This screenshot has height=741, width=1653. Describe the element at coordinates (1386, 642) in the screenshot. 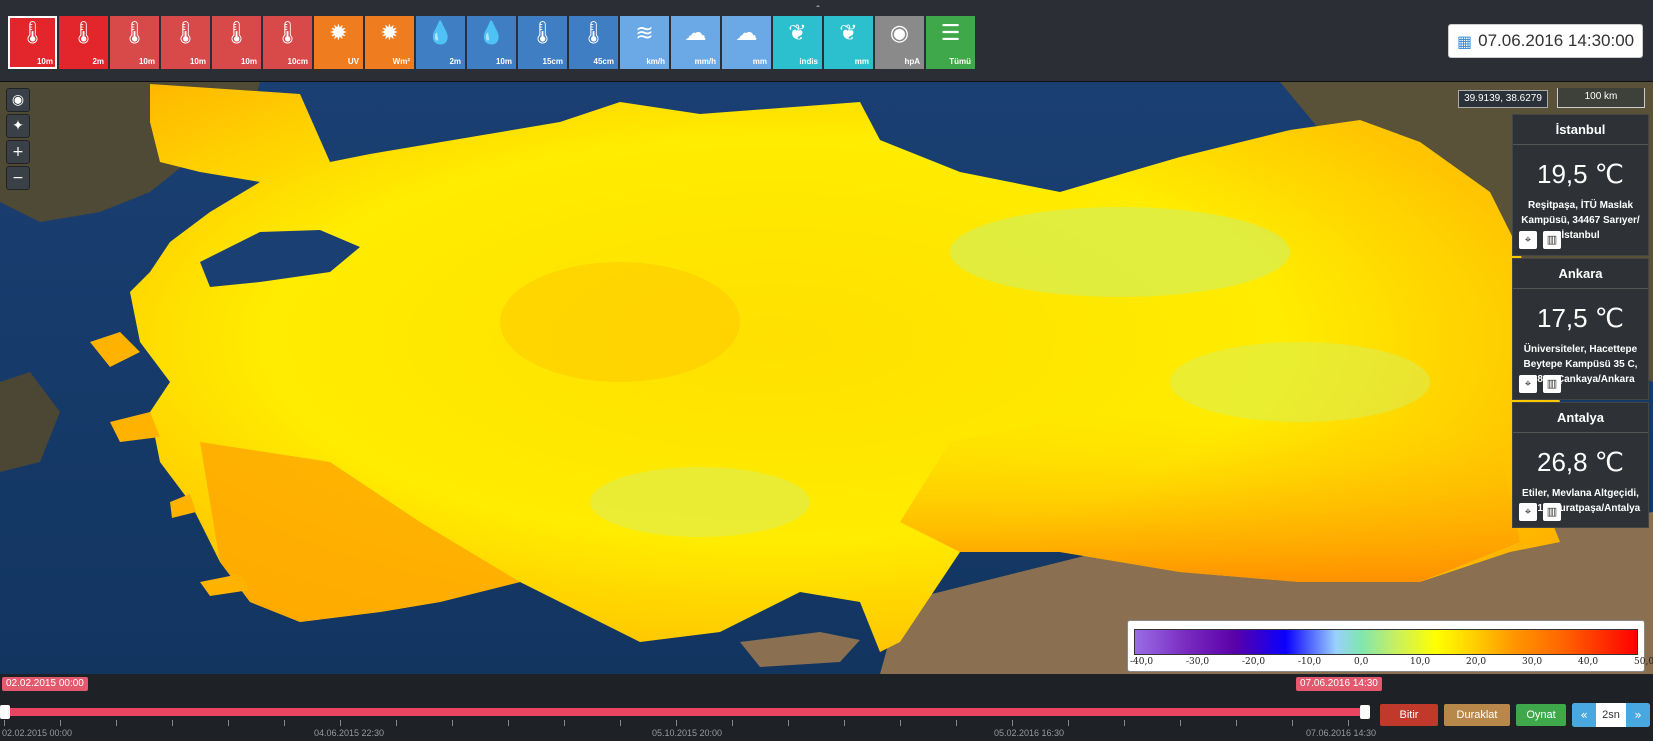

I see `legend-gradient` at that location.